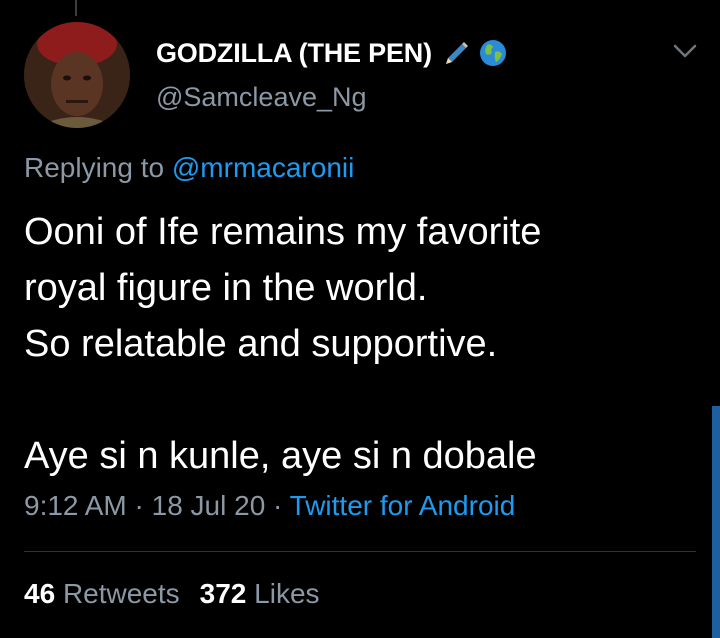 The image size is (720, 638). I want to click on retweets-stat: 46 Retweets, so click(102, 593).